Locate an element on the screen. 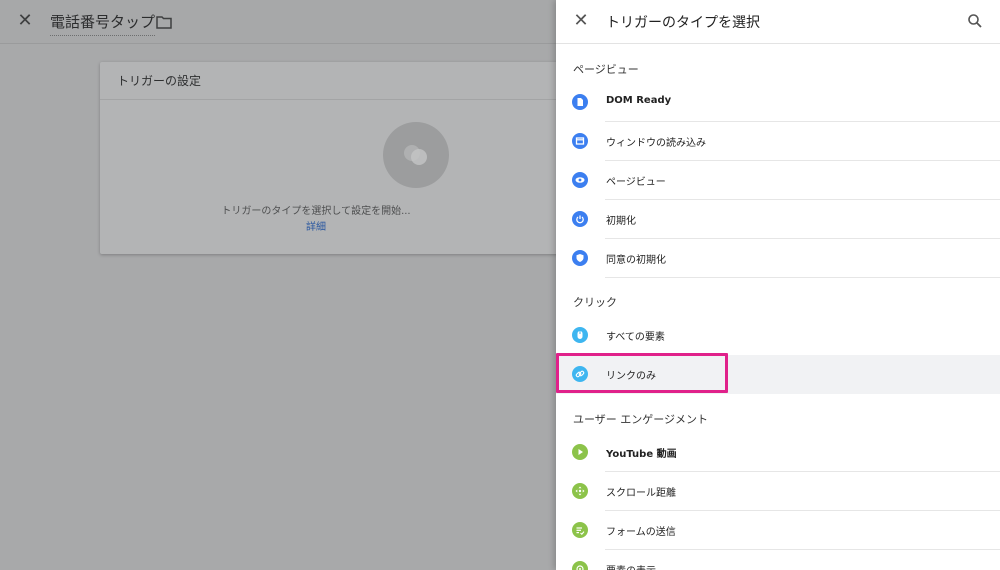 This screenshot has width=1000, height=570. trigger-item-label: 初期化 is located at coordinates (621, 221).